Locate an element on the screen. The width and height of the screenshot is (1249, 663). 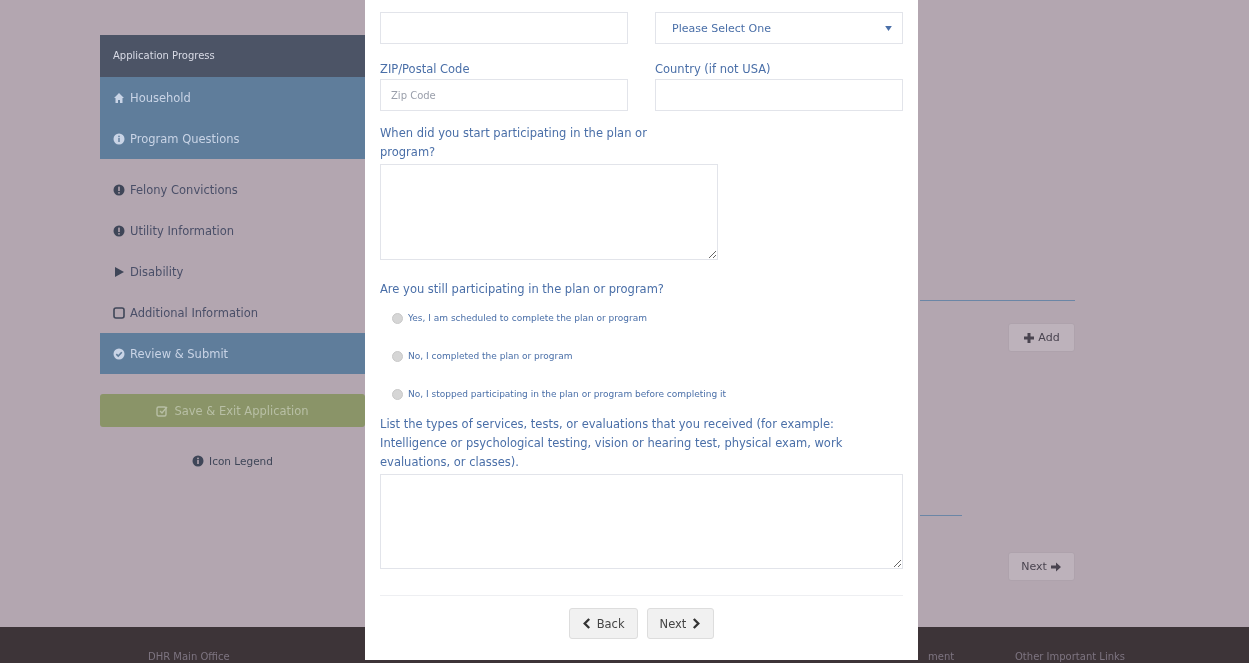
sidebar-item: Felony Convictions is located at coordinates (232, 189).